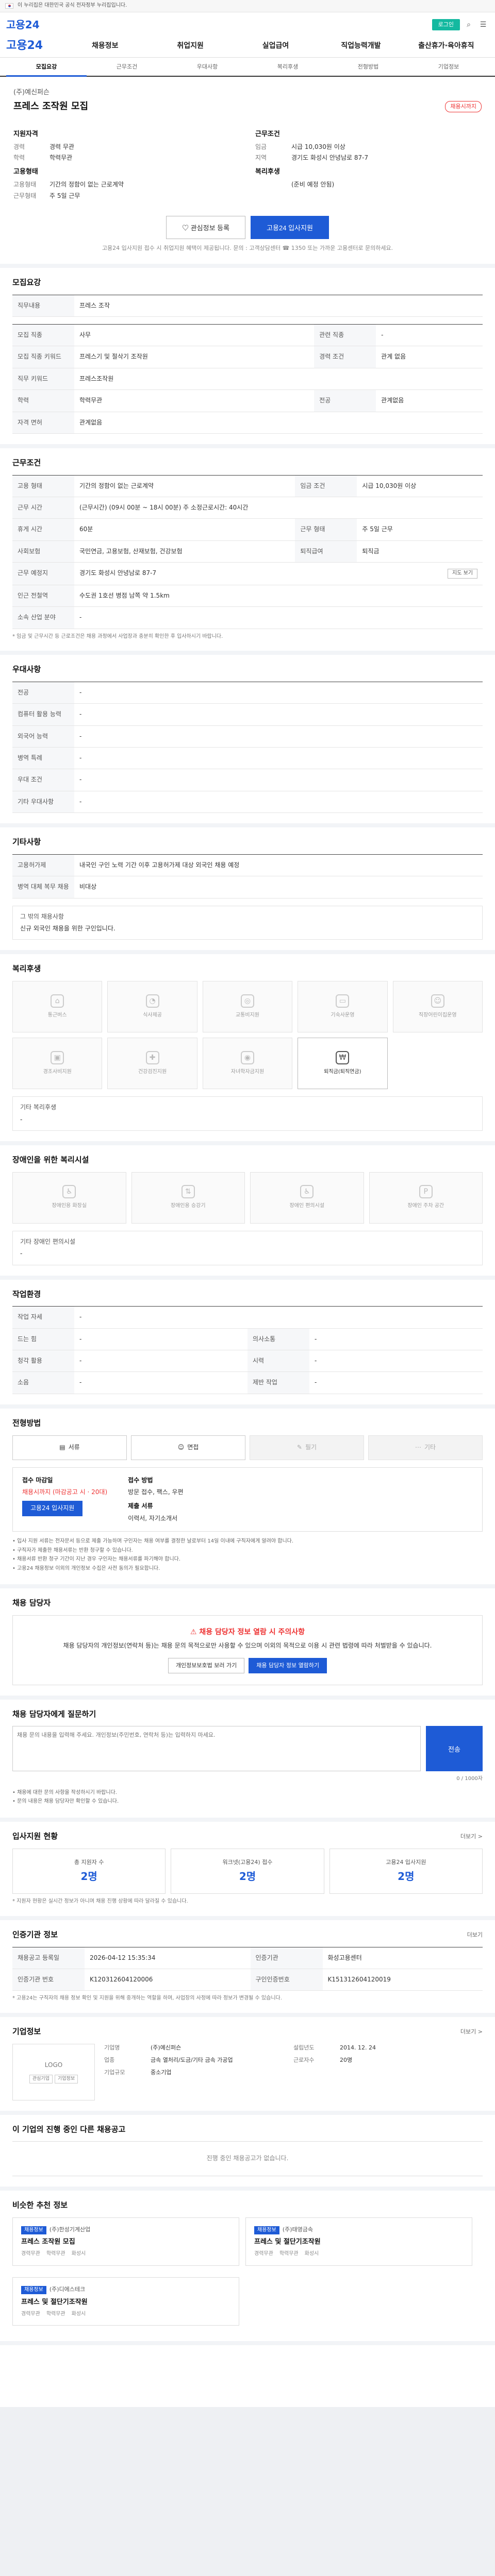 This screenshot has height=2576, width=495. Describe the element at coordinates (446, 46) in the screenshot. I see `gnb-item-leave: 출산휴가·육아휴직` at that location.